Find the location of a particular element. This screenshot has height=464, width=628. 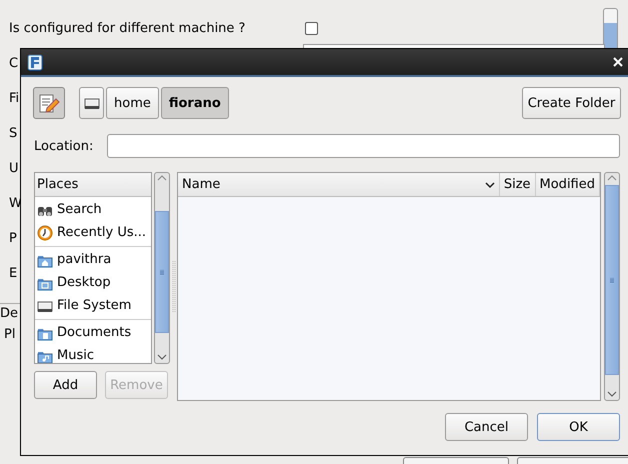

location-field is located at coordinates (363, 146).